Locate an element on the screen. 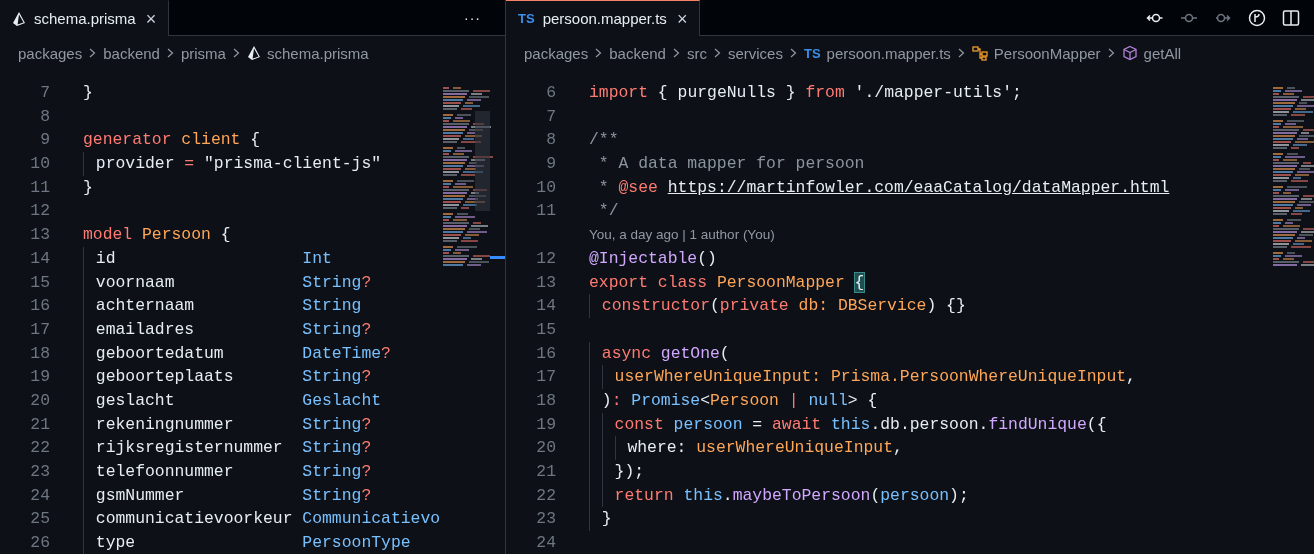  typescript-icon: TS is located at coordinates (526, 18).